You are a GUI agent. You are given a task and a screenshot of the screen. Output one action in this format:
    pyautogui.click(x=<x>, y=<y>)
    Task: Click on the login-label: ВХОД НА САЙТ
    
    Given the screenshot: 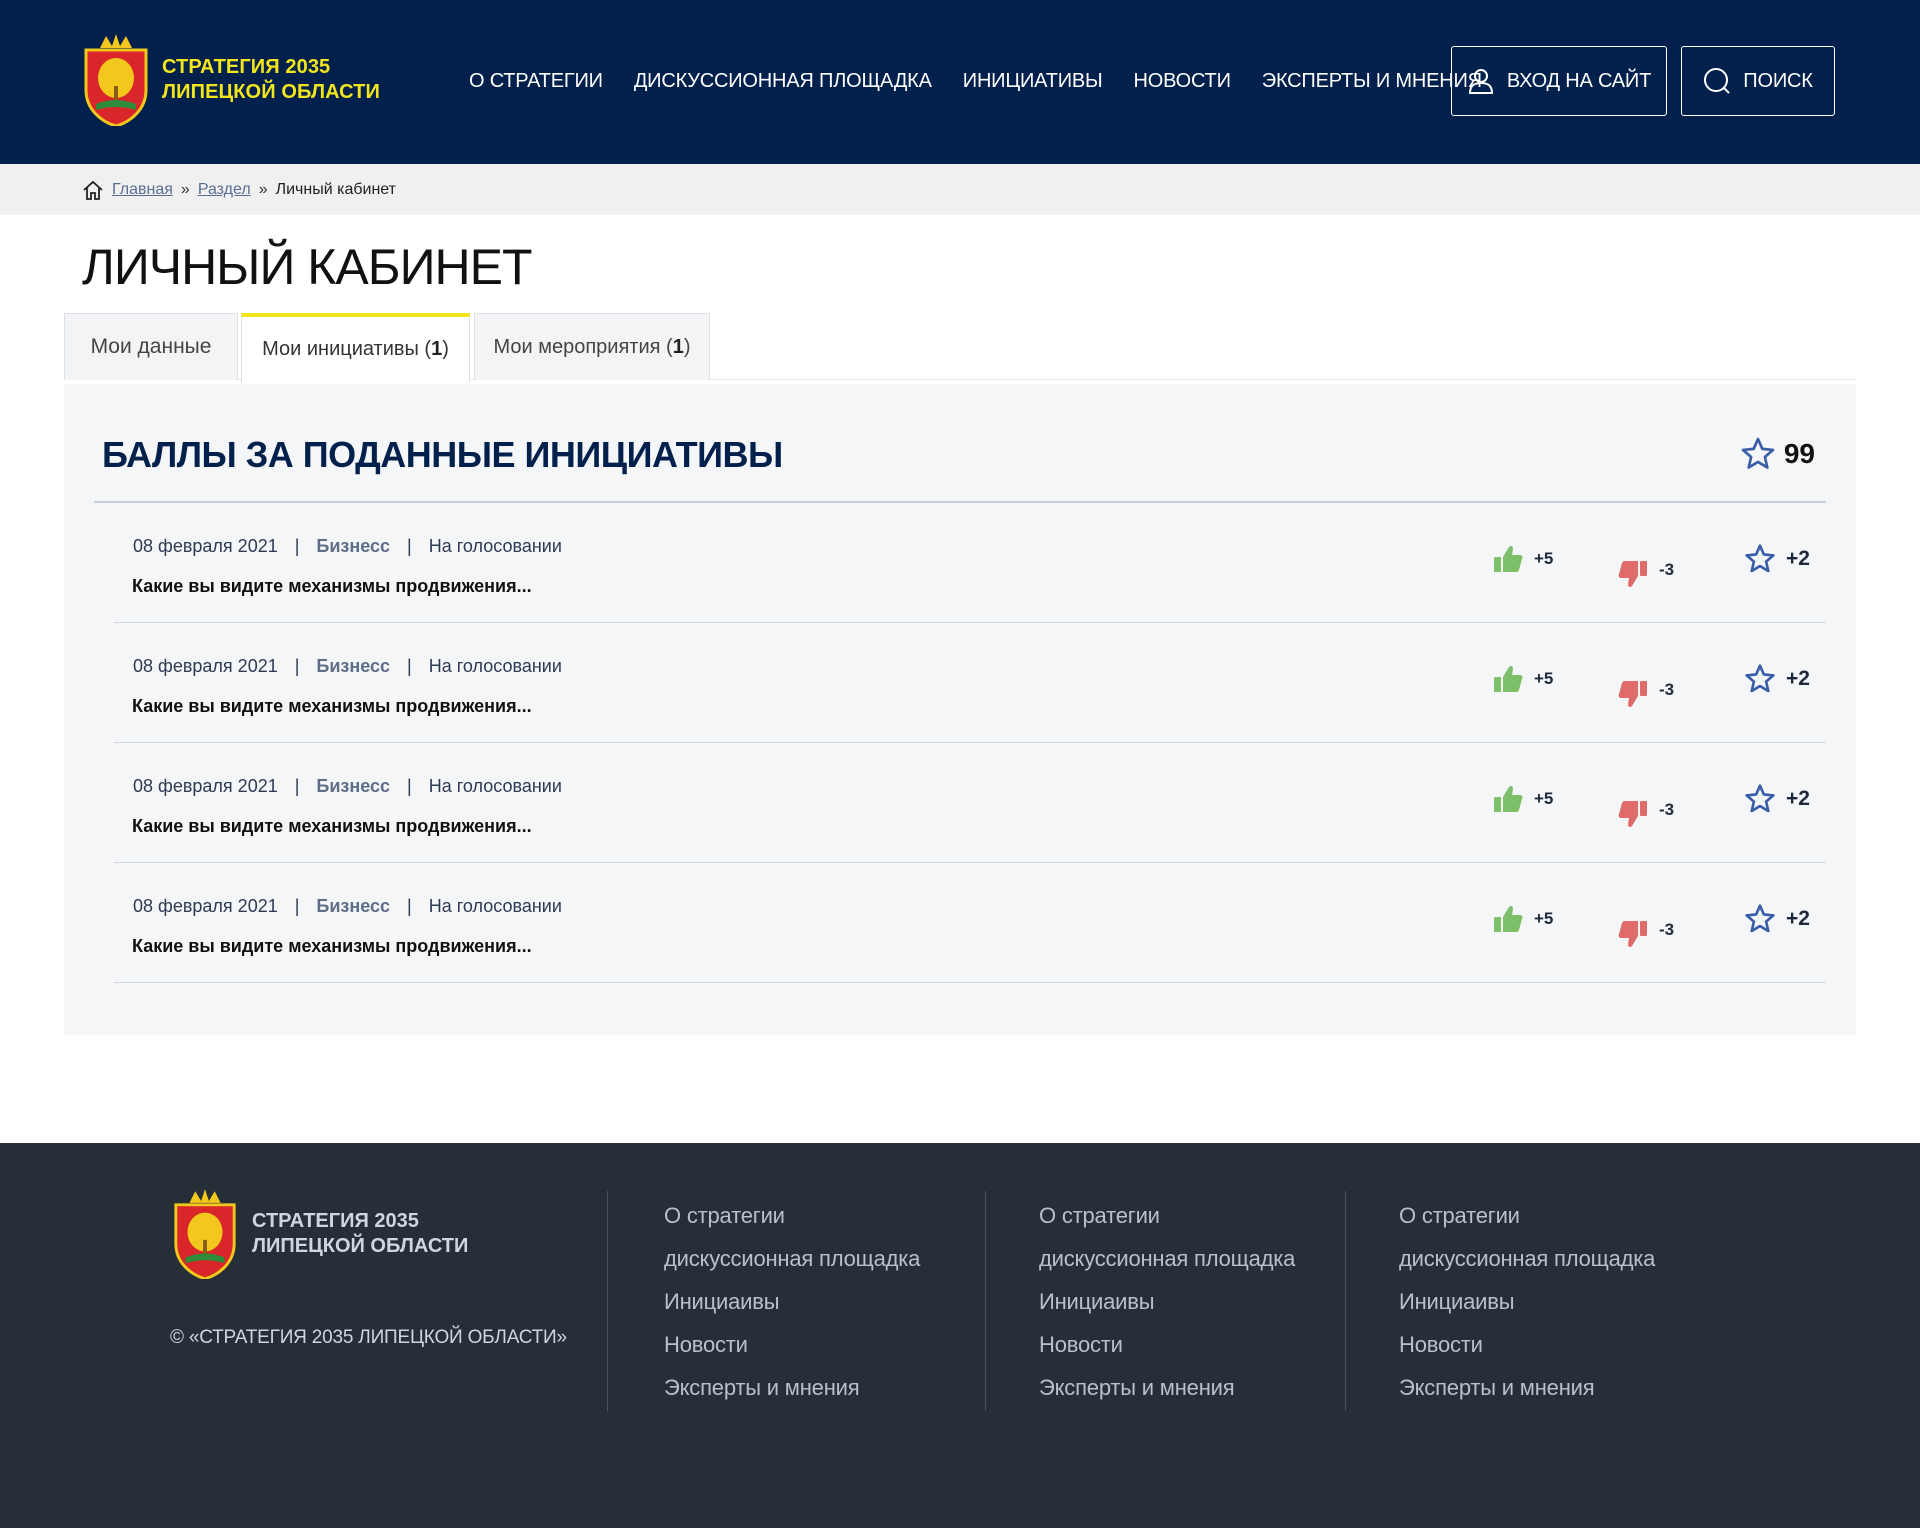 What is the action you would take?
    pyautogui.click(x=1579, y=80)
    